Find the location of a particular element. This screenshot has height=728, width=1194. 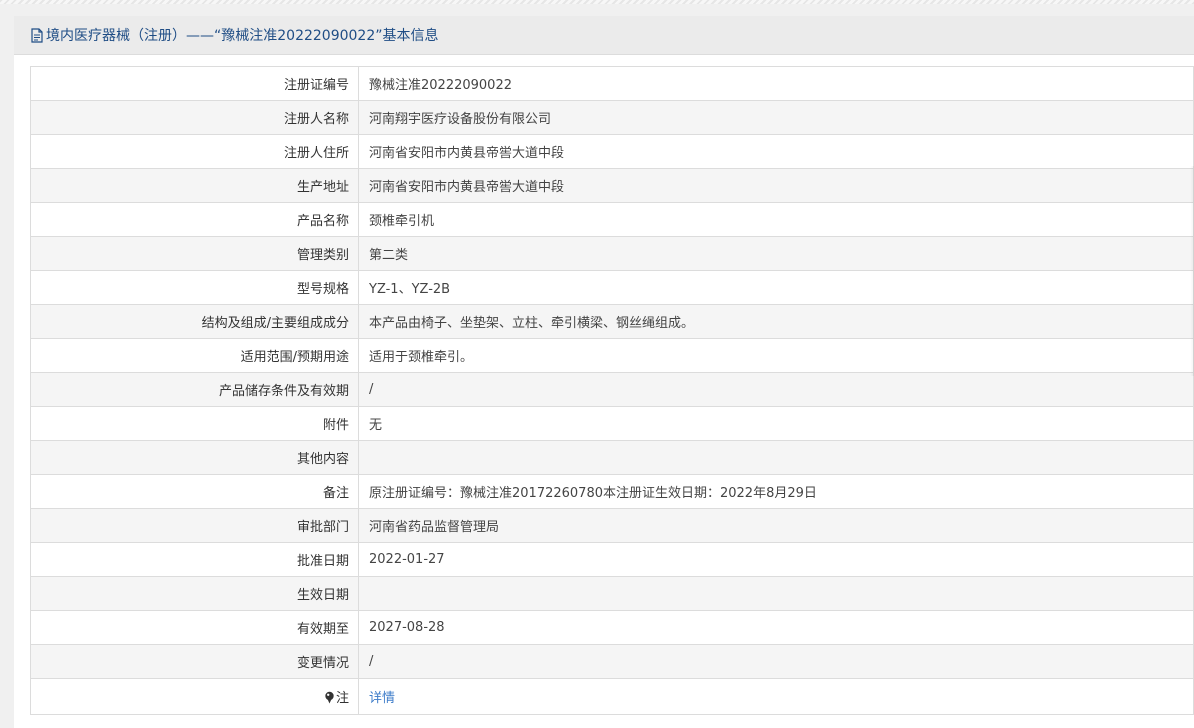

row-label: 注册人名称 is located at coordinates (194, 117).